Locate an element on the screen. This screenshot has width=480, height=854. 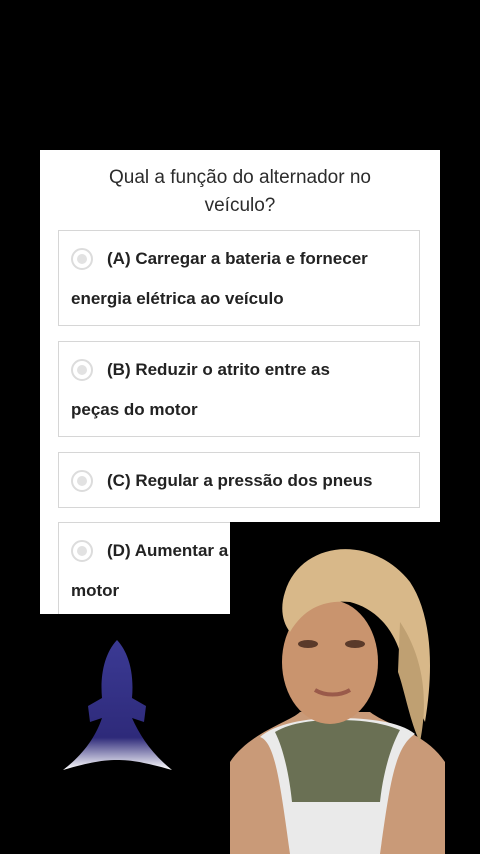
option-b-label-line2: peças do motor is located at coordinates (134, 409).